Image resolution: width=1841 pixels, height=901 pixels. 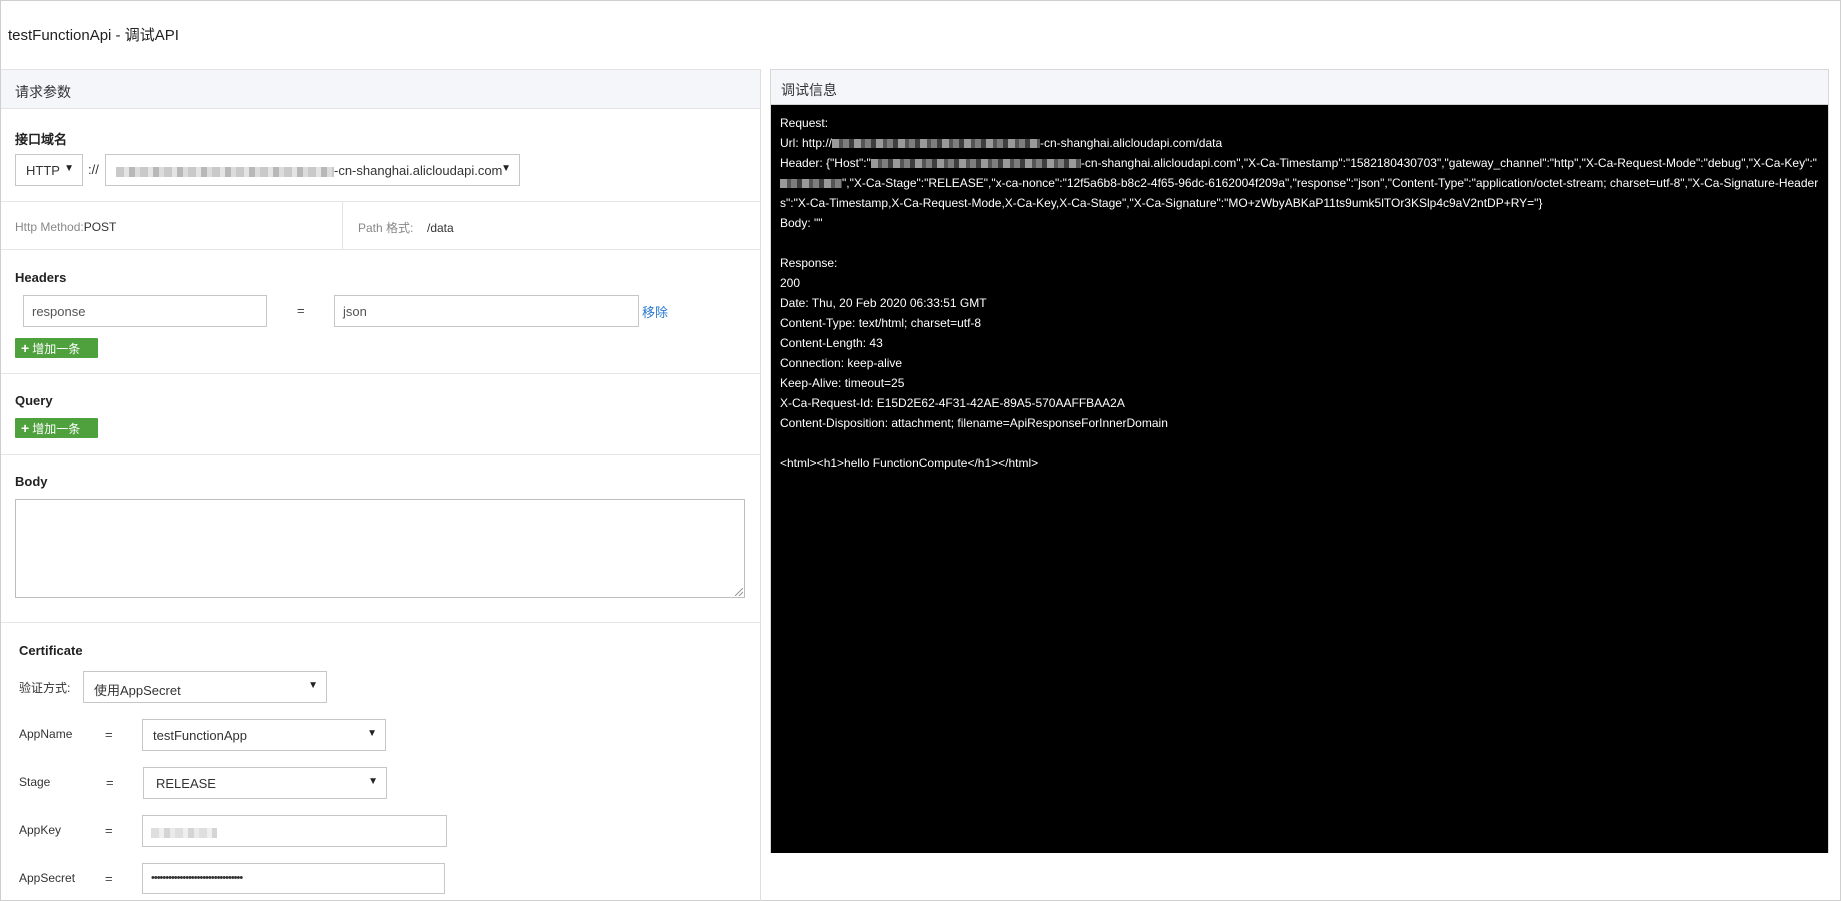 I want to click on request-label: Request:, so click(x=804, y=123).